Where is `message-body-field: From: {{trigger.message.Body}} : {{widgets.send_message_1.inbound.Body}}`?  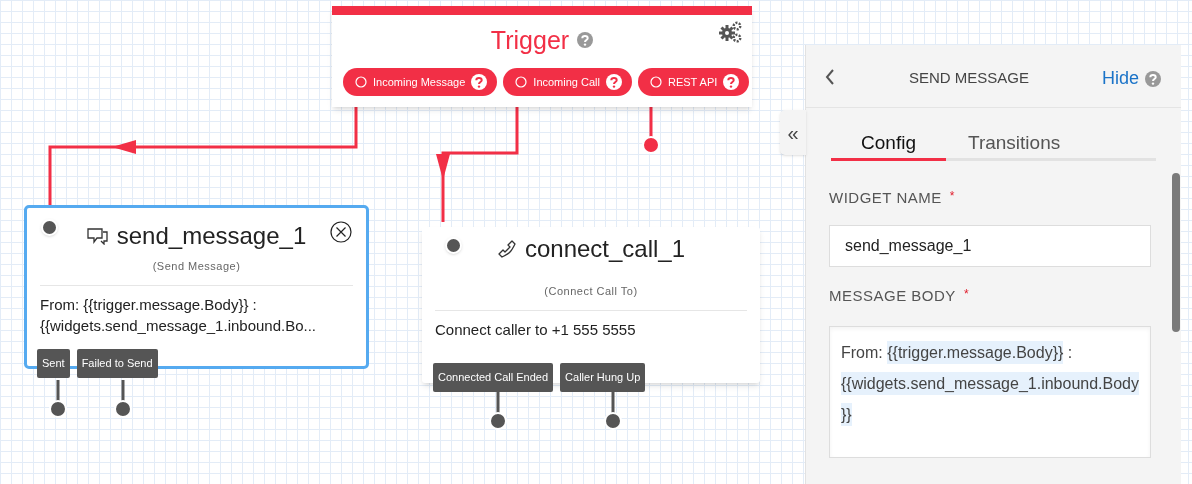
message-body-field: From: {{trigger.message.Body}} : {{widgets.send_message_1.inbound.Body}} is located at coordinates (990, 392).